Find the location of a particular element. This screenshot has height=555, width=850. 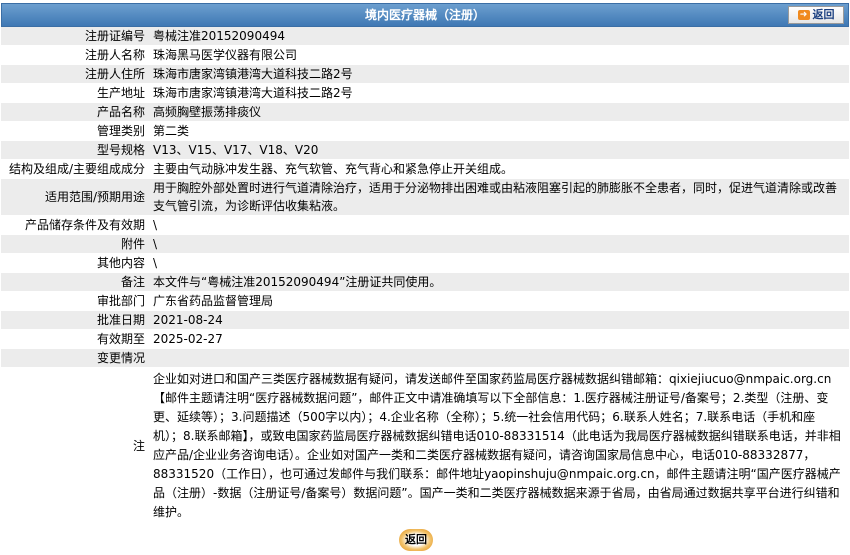

table-row: 产品储存条件及有效期 \ is located at coordinates (425, 225).